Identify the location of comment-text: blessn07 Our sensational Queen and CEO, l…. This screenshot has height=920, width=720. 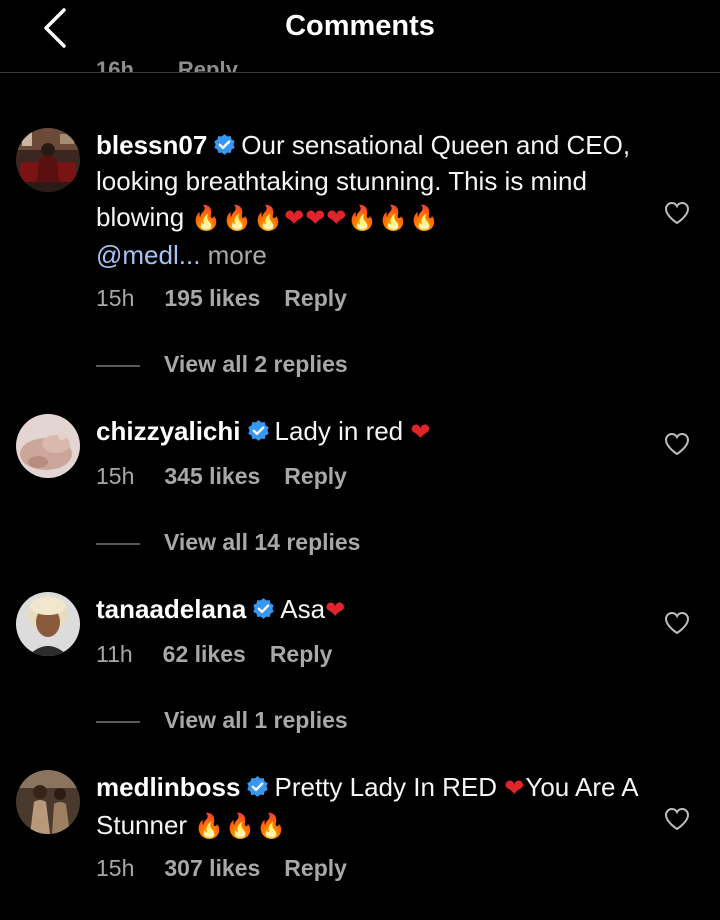
(371, 200).